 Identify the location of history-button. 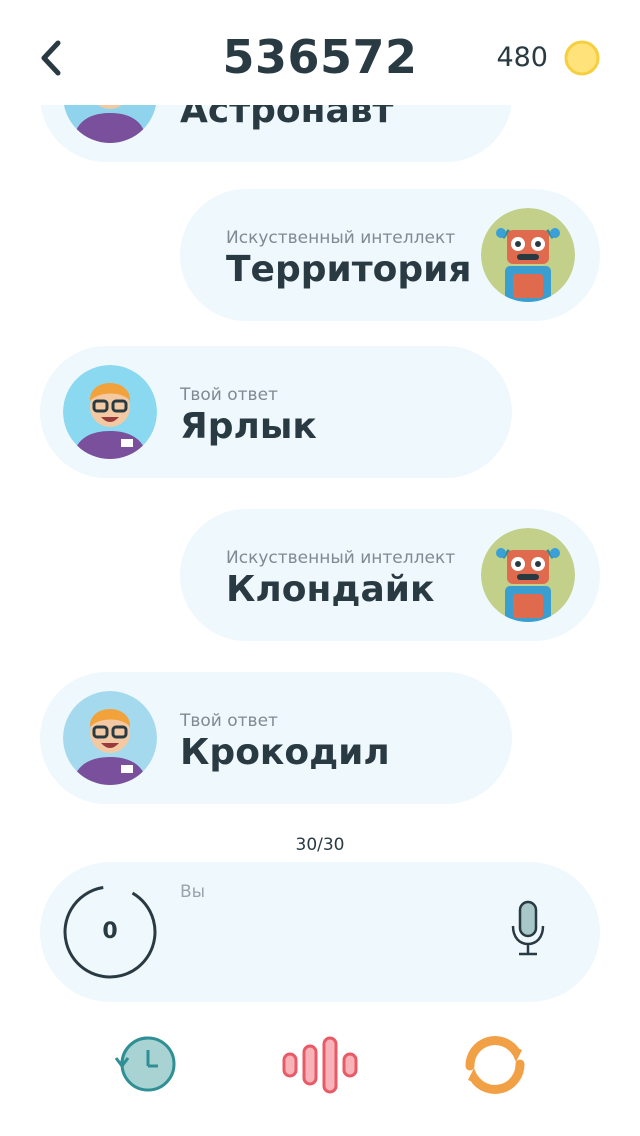
(145, 1065).